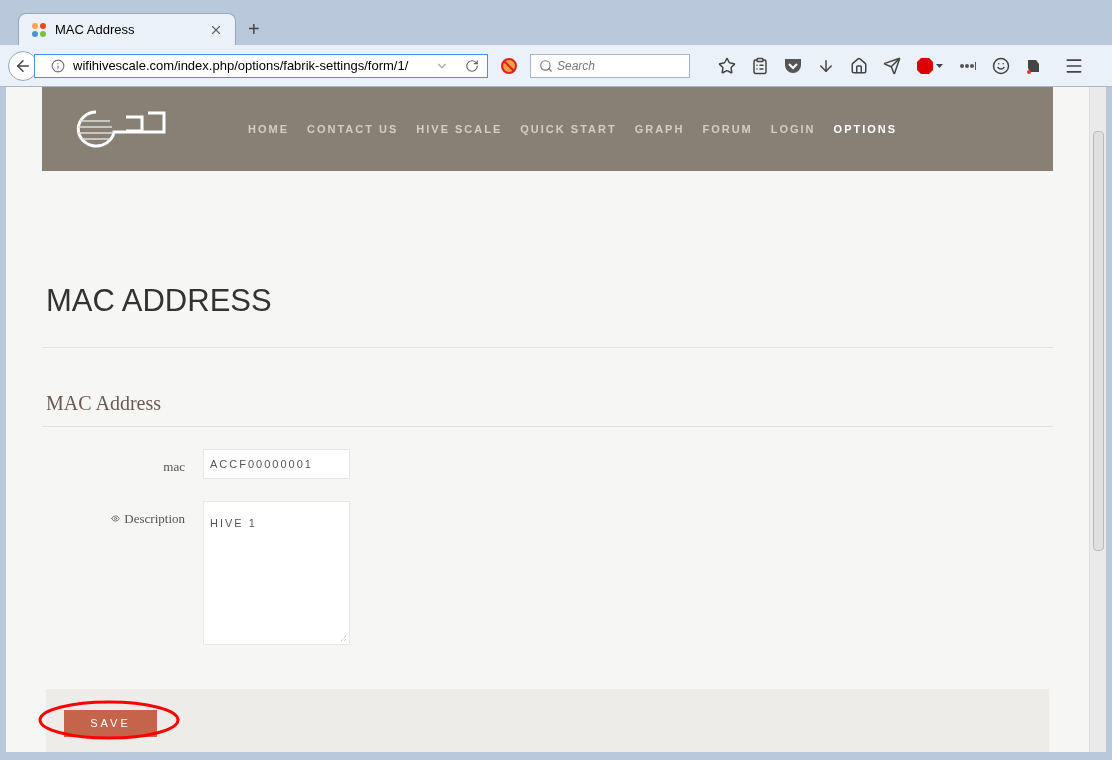 The width and height of the screenshot is (1112, 760). I want to click on nav-link: FORUM, so click(727, 129).